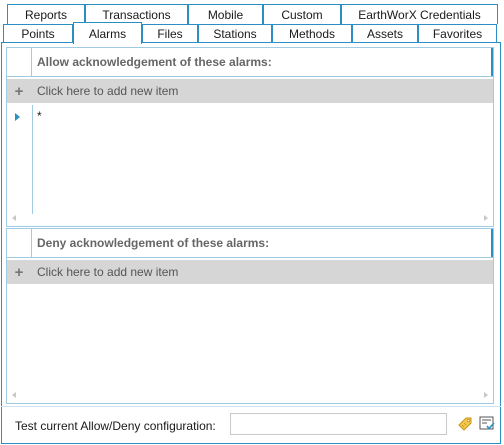 Image resolution: width=504 pixels, height=445 pixels. What do you see at coordinates (312, 33) in the screenshot?
I see `tab-methods: Methods` at bounding box center [312, 33].